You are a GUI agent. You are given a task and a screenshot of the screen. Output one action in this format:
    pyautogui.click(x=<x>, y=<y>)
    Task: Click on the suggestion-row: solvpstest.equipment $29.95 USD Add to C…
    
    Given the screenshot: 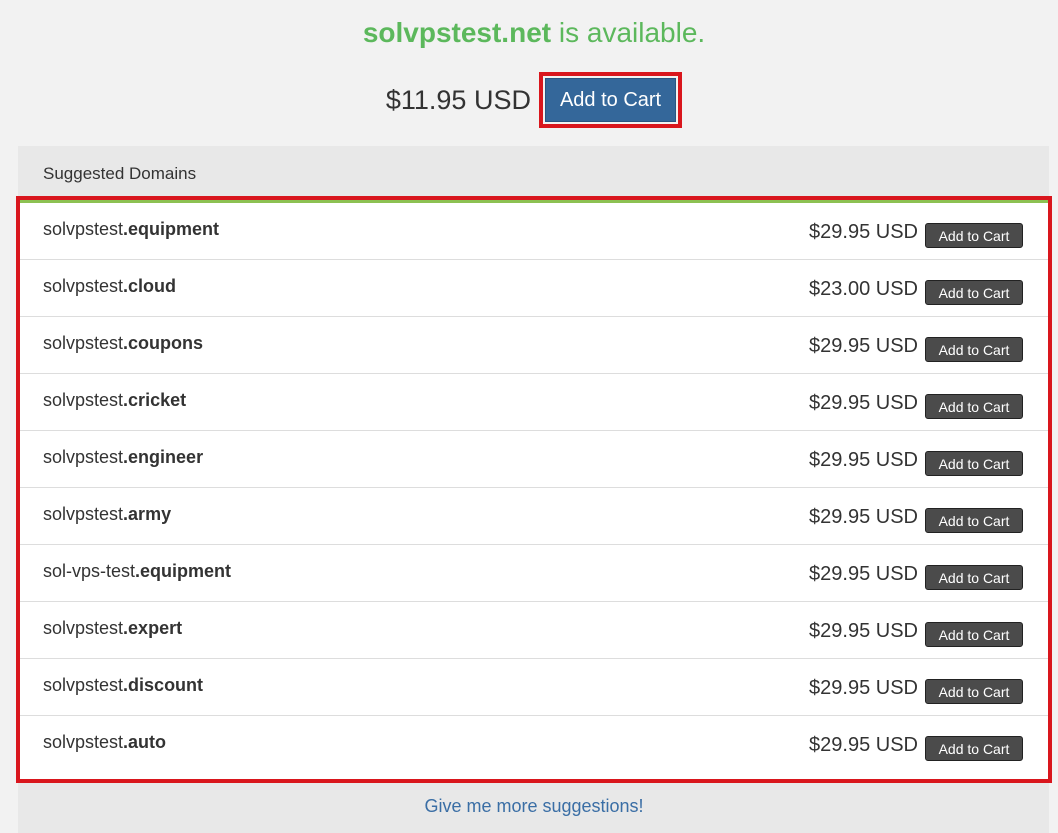 What is the action you would take?
    pyautogui.click(x=534, y=231)
    